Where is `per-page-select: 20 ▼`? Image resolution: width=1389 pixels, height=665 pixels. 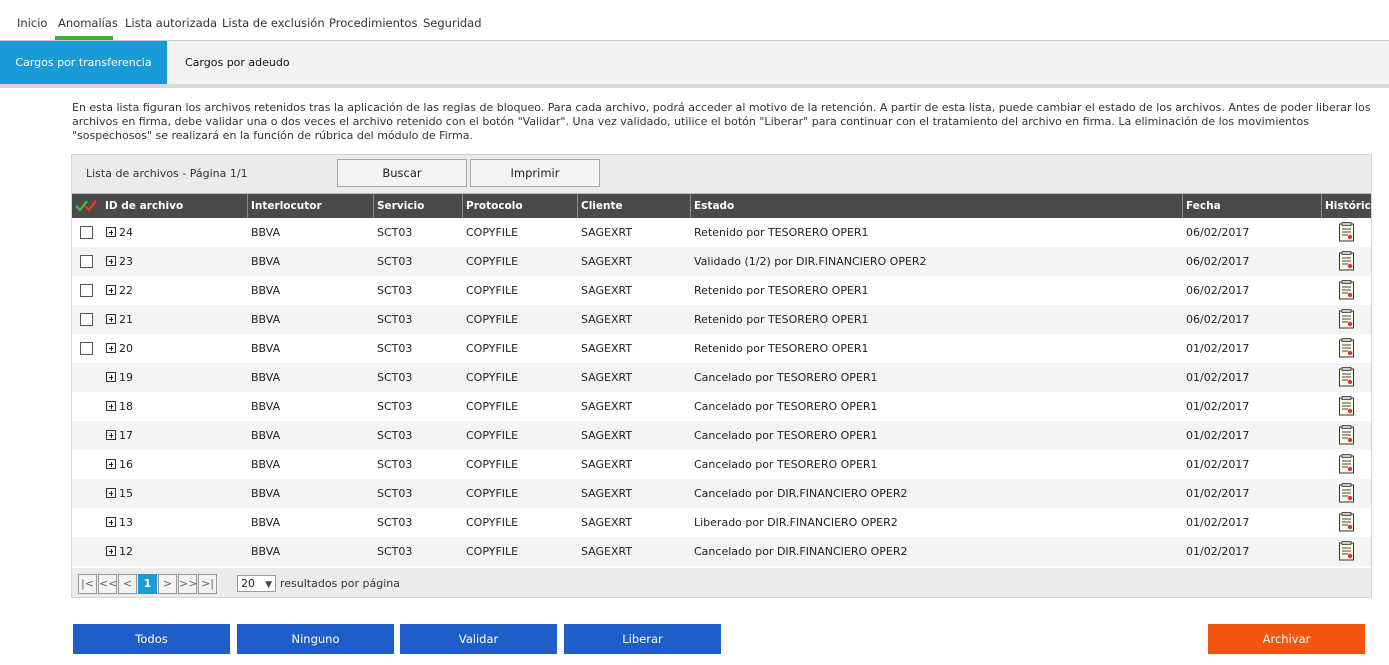
per-page-select: 20 ▼ is located at coordinates (256, 583).